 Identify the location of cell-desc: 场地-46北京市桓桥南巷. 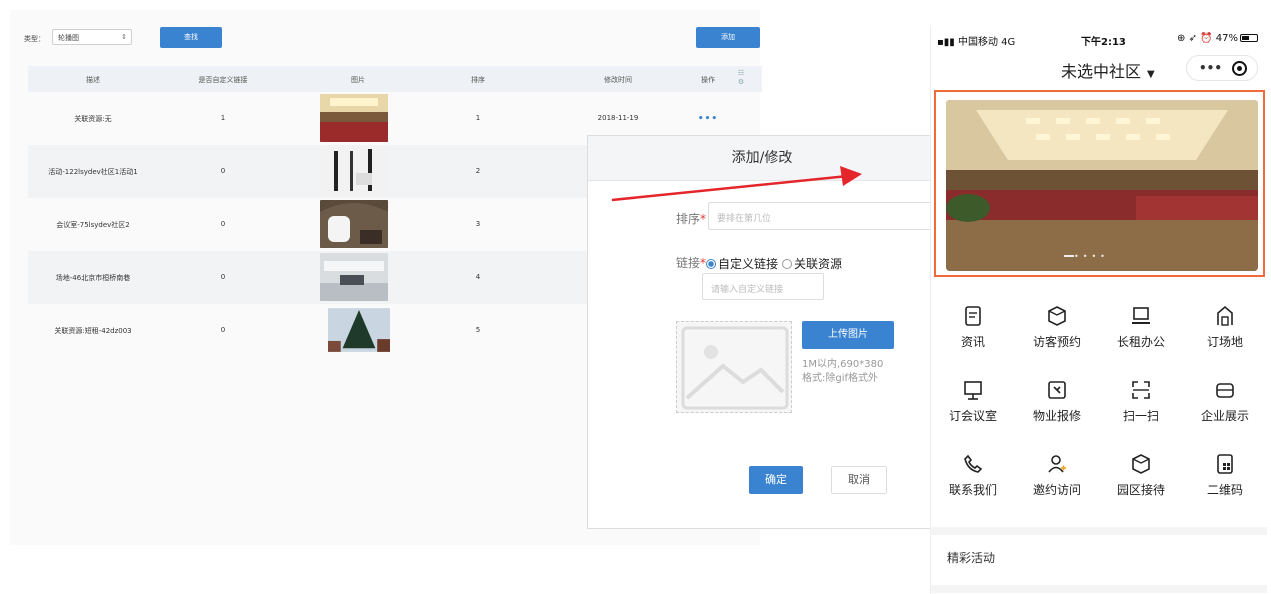
(93, 278).